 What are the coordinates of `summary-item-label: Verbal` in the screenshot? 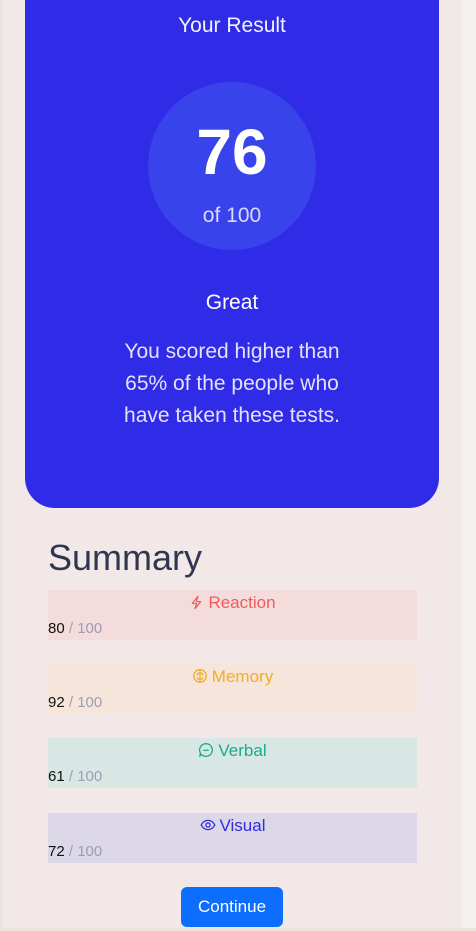 It's located at (242, 750).